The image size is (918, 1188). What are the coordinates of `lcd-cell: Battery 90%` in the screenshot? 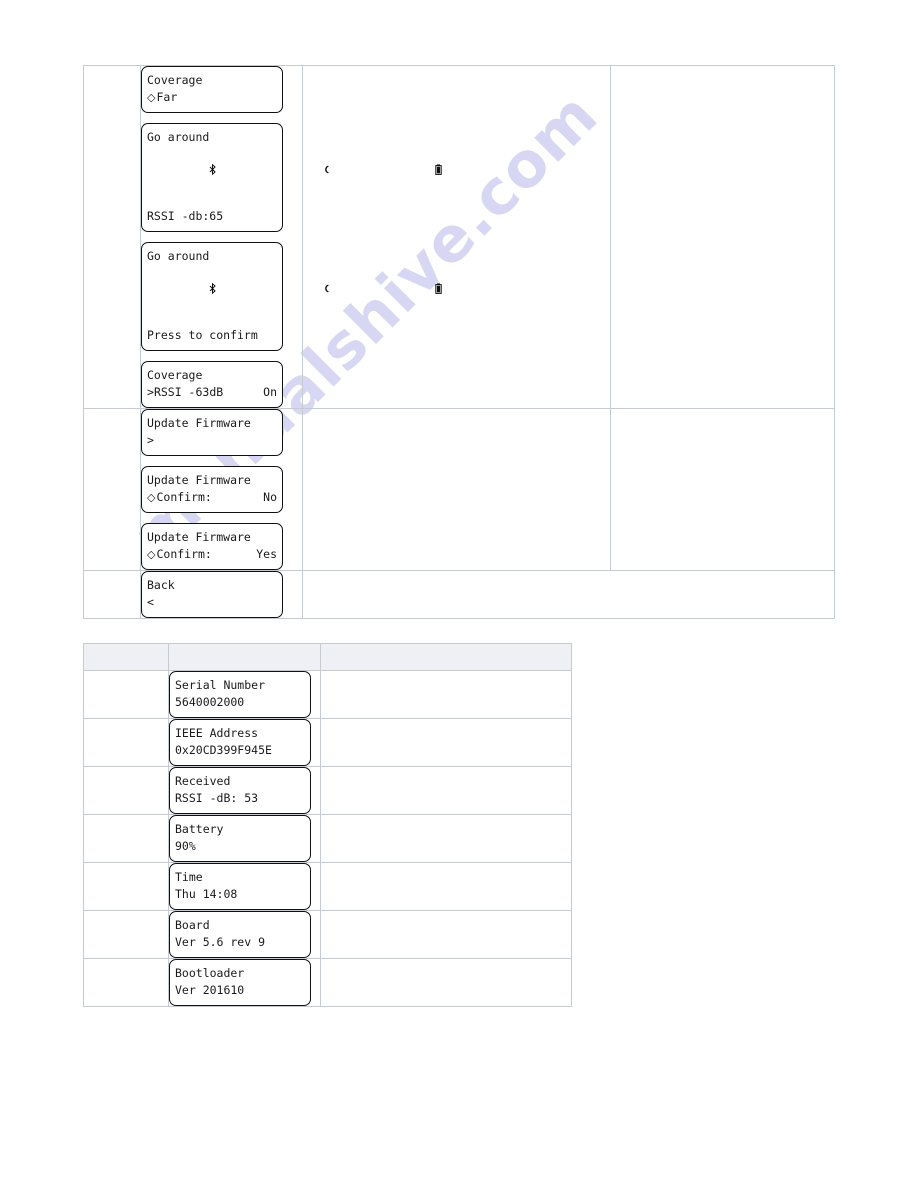 It's located at (244, 838).